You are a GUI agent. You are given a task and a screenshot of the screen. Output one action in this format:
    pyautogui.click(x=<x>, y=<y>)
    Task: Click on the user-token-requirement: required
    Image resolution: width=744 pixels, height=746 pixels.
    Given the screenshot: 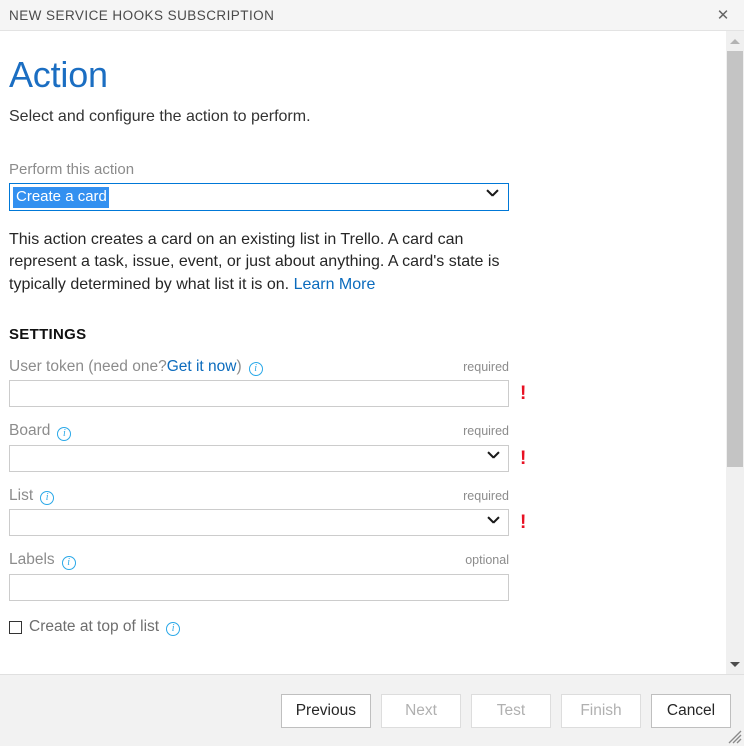 What is the action you would take?
    pyautogui.click(x=486, y=366)
    